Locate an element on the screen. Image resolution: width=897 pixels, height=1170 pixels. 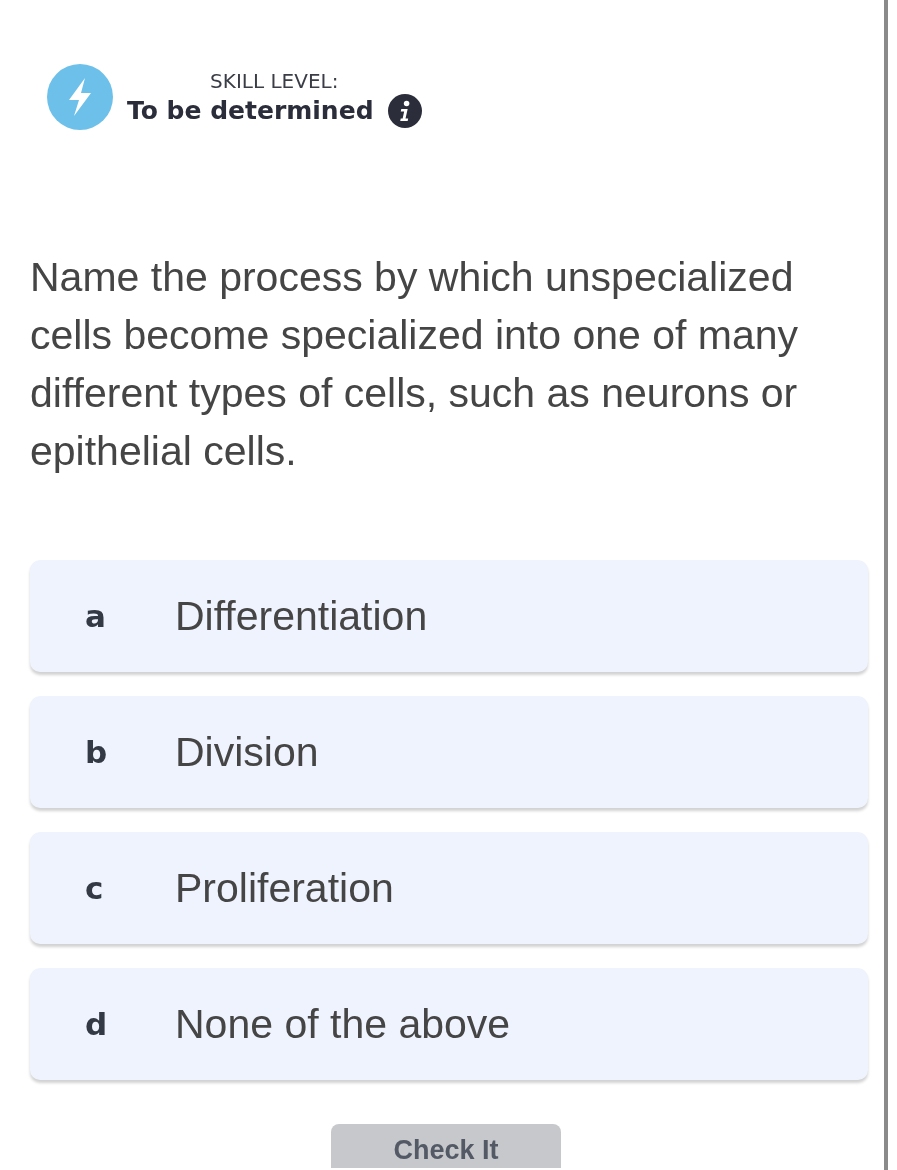
answer-option: c Proliferation is located at coordinates (449, 888).